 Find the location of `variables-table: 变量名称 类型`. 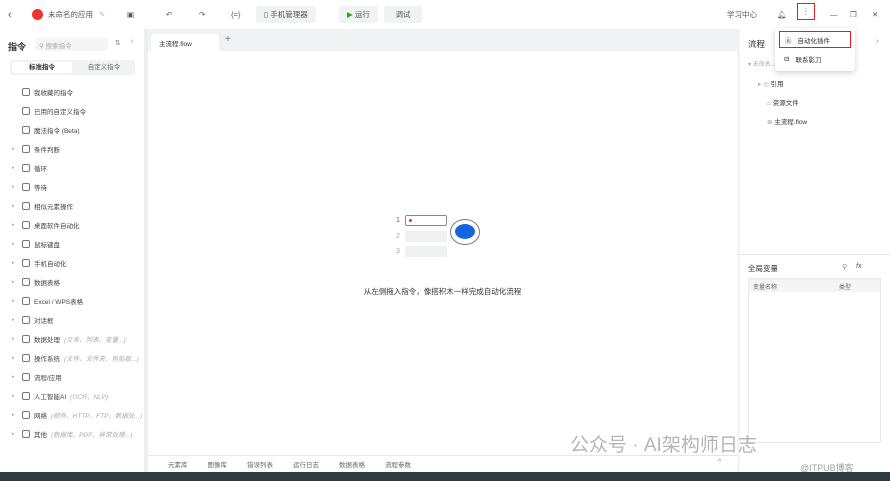

variables-table: 变量名称 类型 is located at coordinates (814, 360).